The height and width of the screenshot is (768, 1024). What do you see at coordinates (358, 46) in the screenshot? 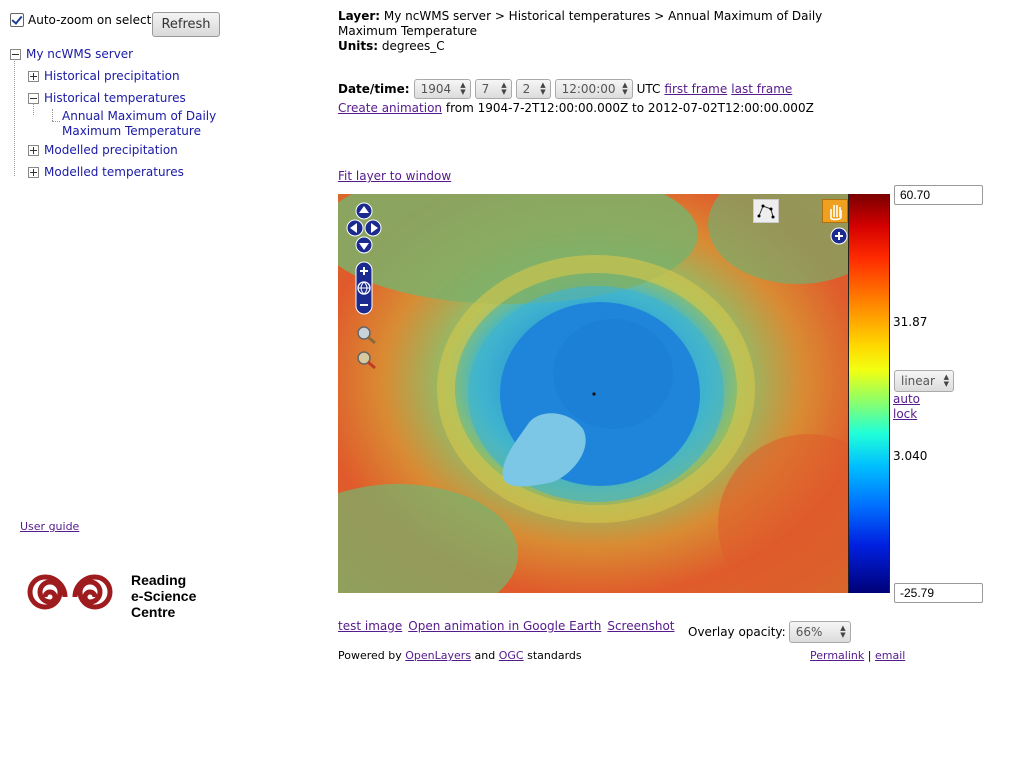
I see `units-label: Units:` at bounding box center [358, 46].